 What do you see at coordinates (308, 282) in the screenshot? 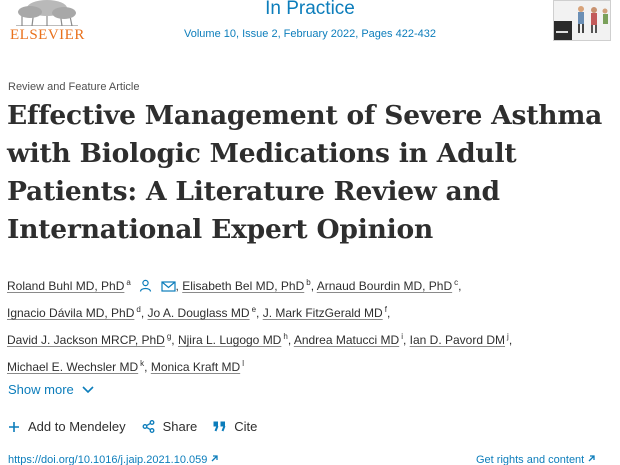
I see `author-affiliation: b` at bounding box center [308, 282].